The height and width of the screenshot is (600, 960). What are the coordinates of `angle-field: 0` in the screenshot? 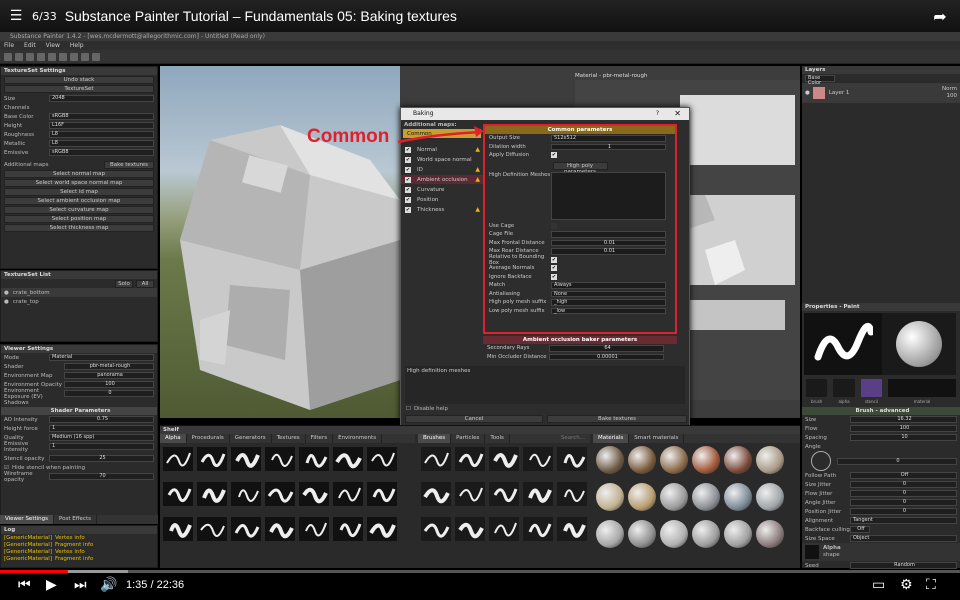 It's located at (897, 461).